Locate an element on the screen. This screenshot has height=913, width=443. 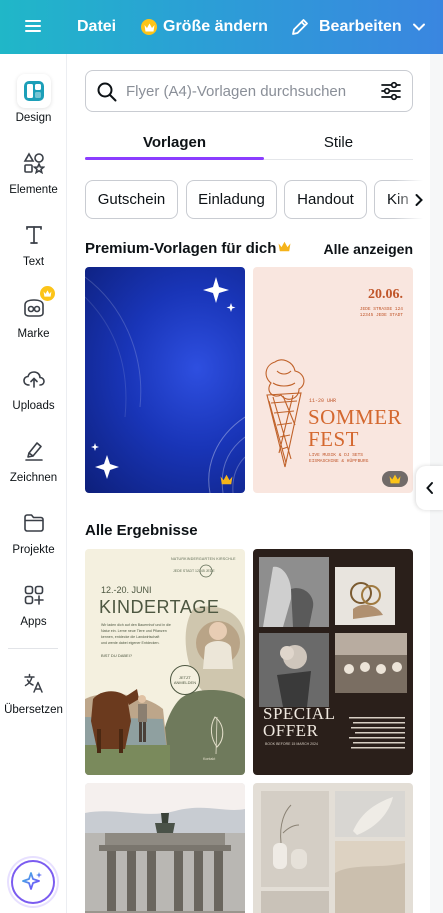
edit-menu-button: Bearbeiten is located at coordinates (358, 27).